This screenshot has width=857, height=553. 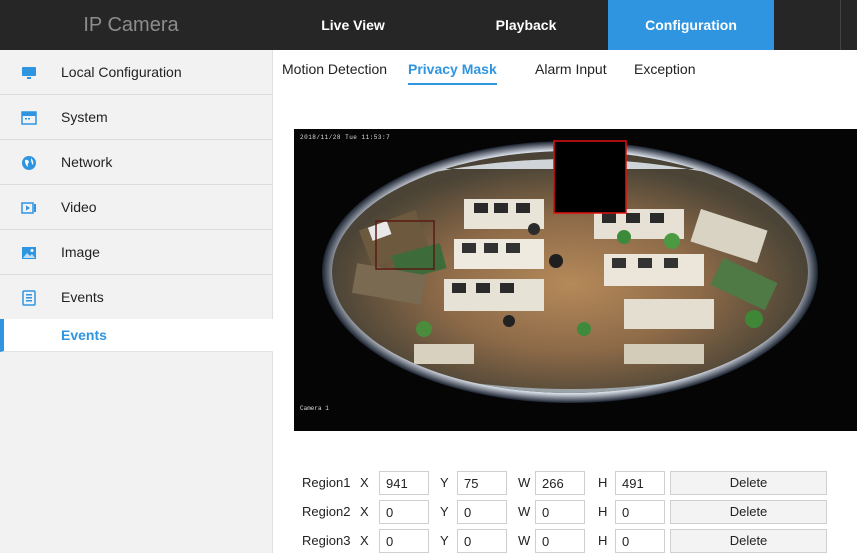 What do you see at coordinates (526, 25) in the screenshot?
I see `tab-playback: Playback` at bounding box center [526, 25].